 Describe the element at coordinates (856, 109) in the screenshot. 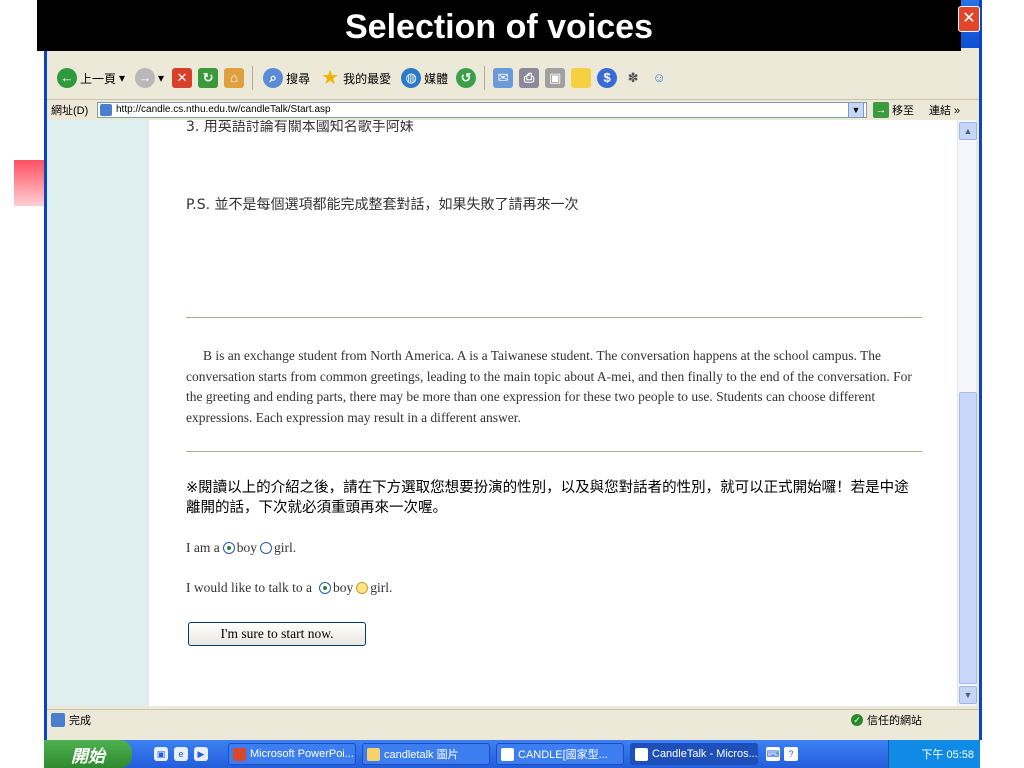

I see `chevron-down-icon: ▼` at that location.